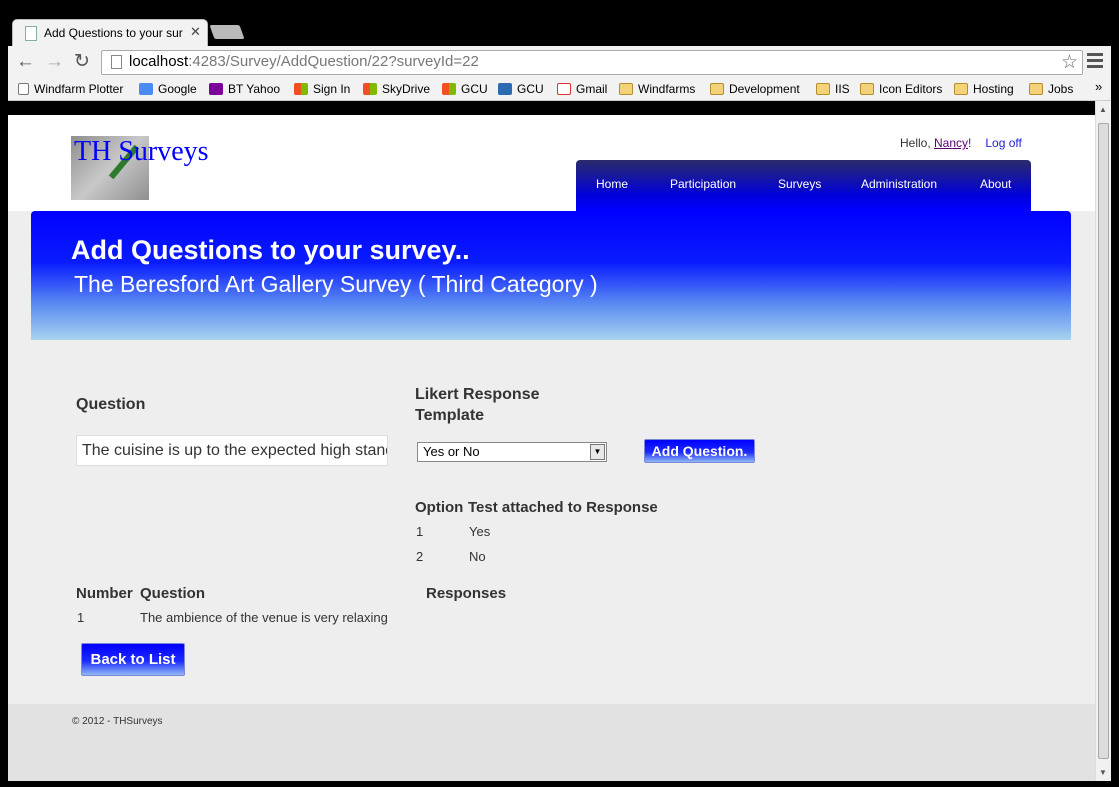  I want to click on login-display: Hello, Nancy! Log off, so click(961, 143).